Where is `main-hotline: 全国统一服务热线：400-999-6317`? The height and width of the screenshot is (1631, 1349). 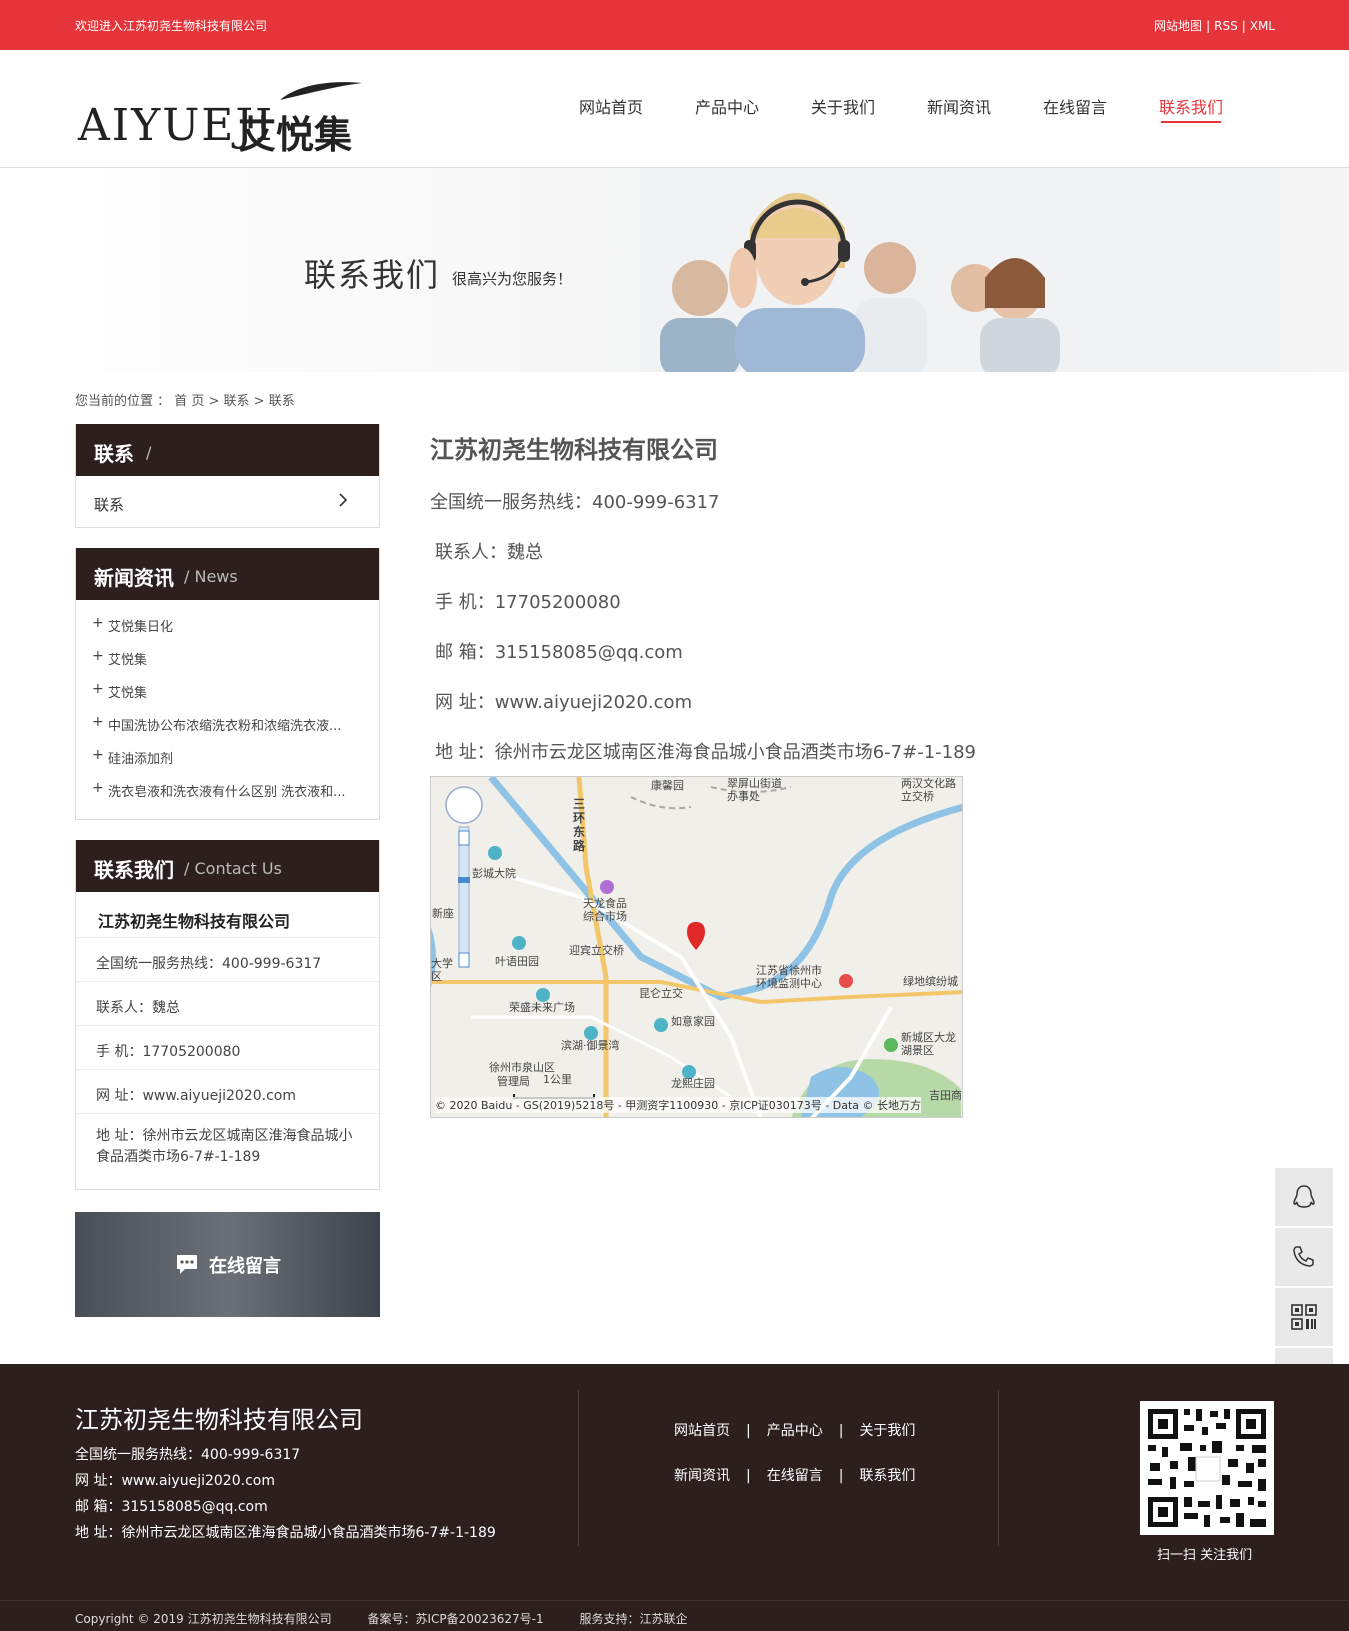 main-hotline: 全国统一服务热线：400-999-6317 is located at coordinates (575, 502).